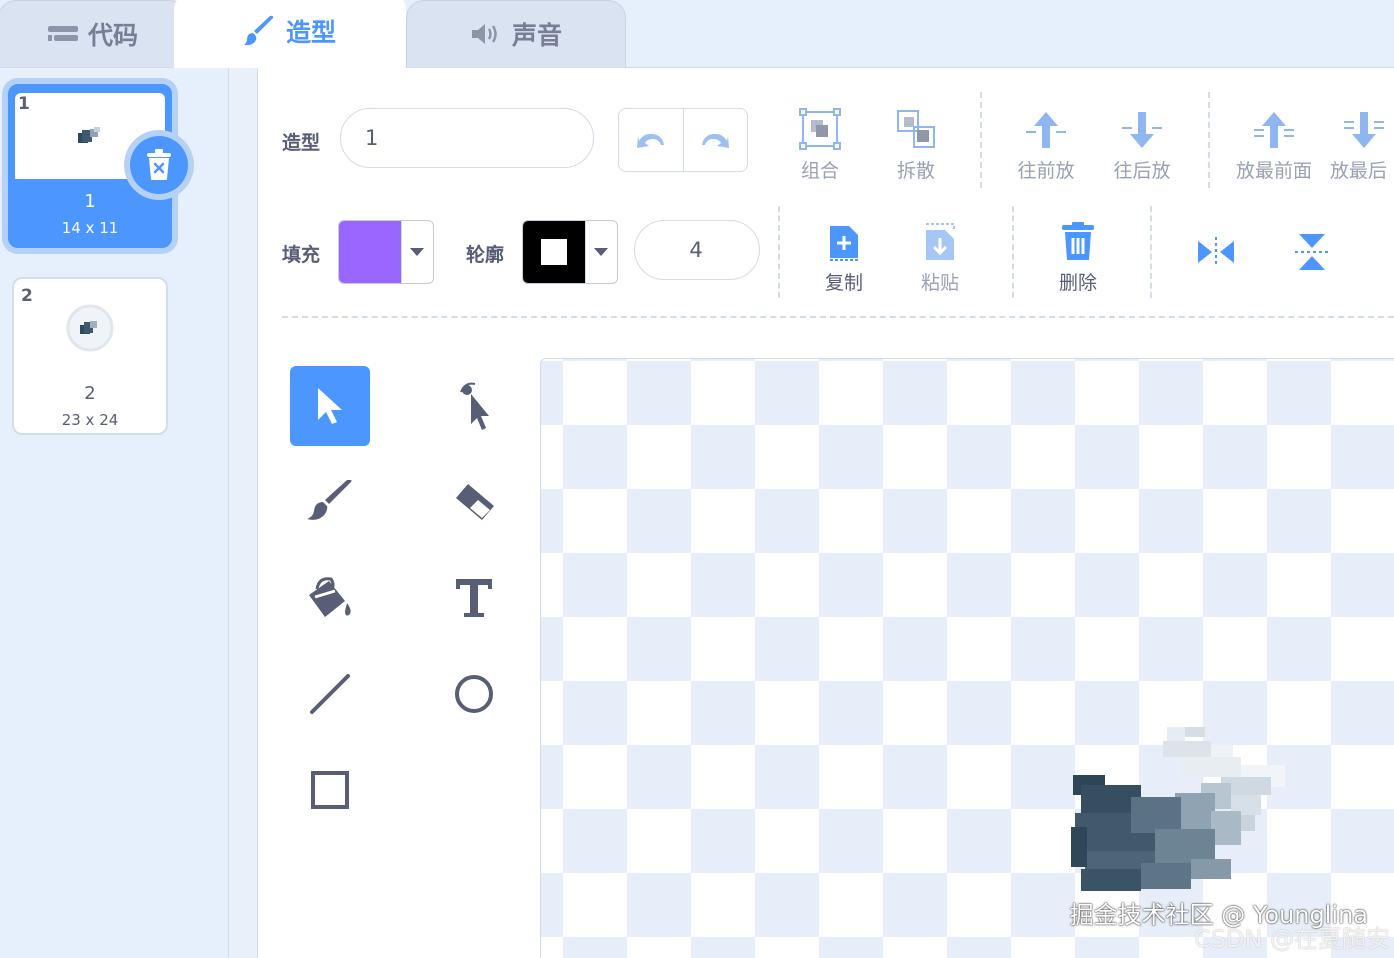 This screenshot has width=1394, height=958. I want to click on copy-button: 复制, so click(844, 254).